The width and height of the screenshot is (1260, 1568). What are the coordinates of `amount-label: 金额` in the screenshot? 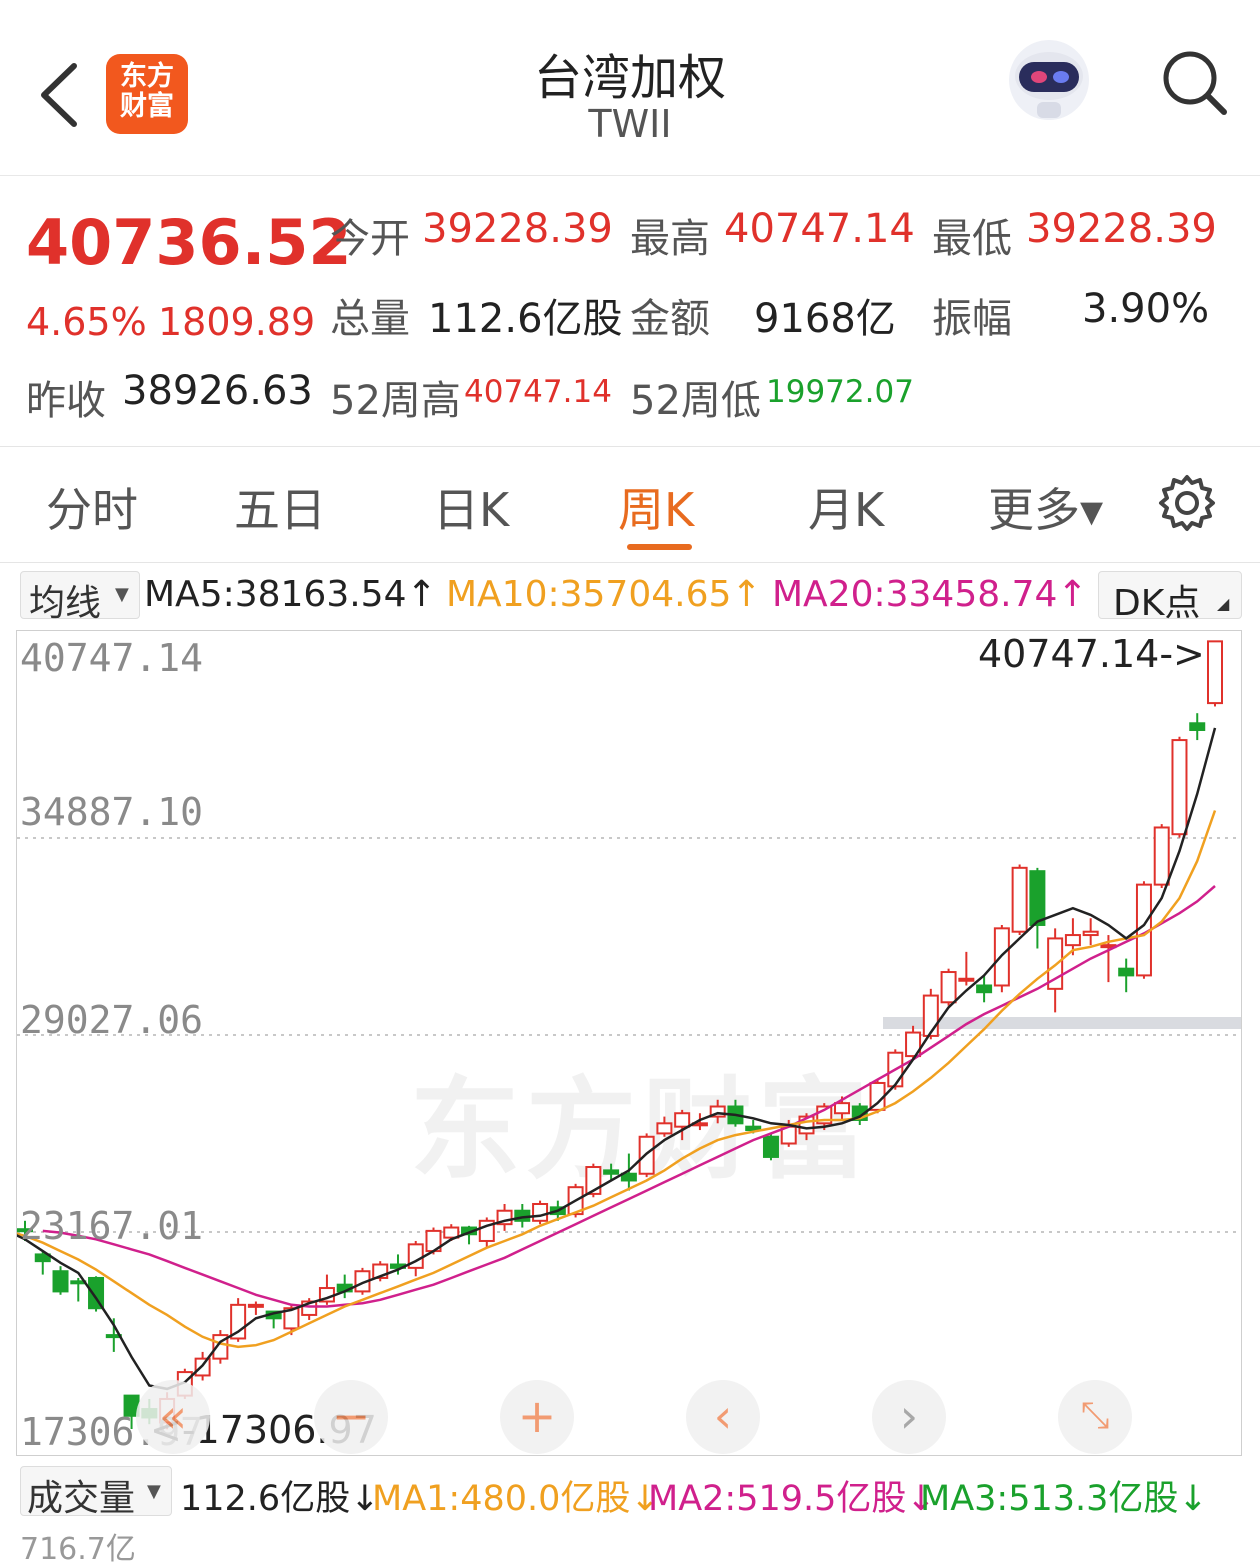 It's located at (670, 319).